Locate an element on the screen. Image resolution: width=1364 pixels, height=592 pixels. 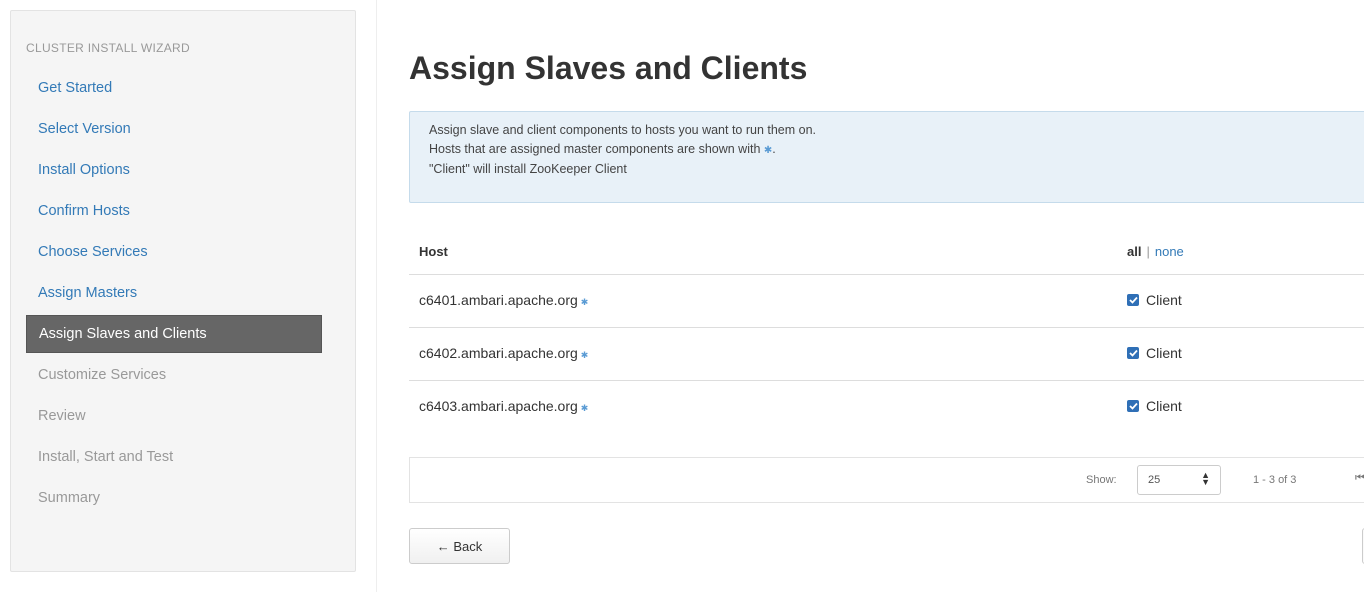
sidebar-item-choose-services: Choose Services is located at coordinates (174, 252).